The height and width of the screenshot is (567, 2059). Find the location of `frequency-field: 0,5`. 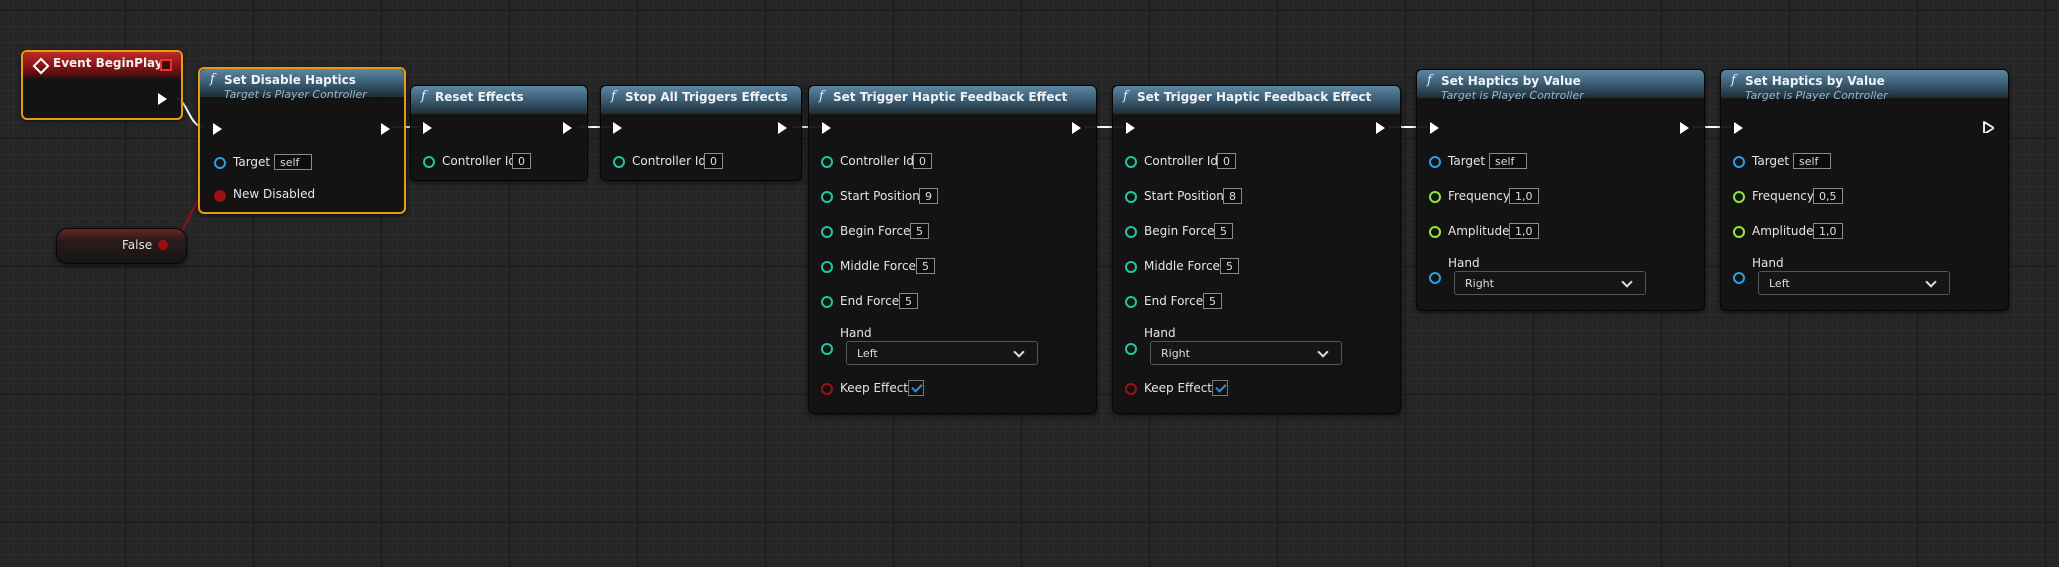

frequency-field: 0,5 is located at coordinates (1828, 196).